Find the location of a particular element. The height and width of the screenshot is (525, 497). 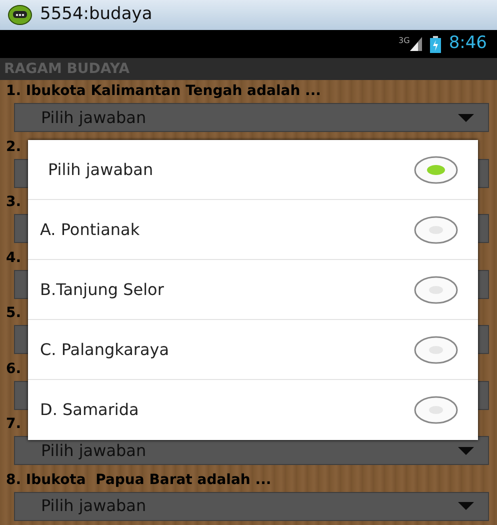

option-item: B.Tanjung Selor is located at coordinates (253, 290).